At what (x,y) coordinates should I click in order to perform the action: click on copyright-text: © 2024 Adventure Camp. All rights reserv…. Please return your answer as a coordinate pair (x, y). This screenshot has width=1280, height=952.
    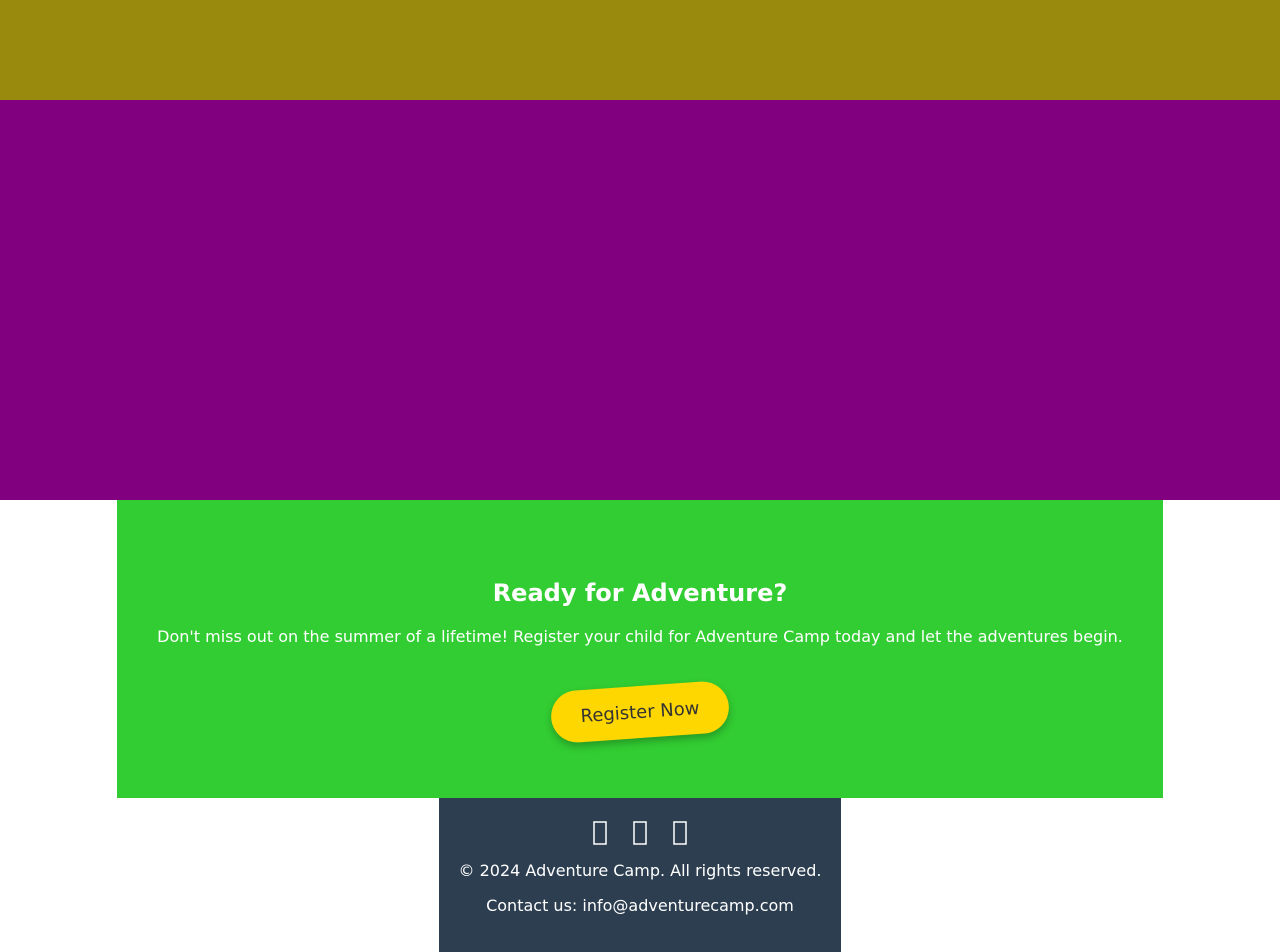
    Looking at the image, I should click on (640, 870).